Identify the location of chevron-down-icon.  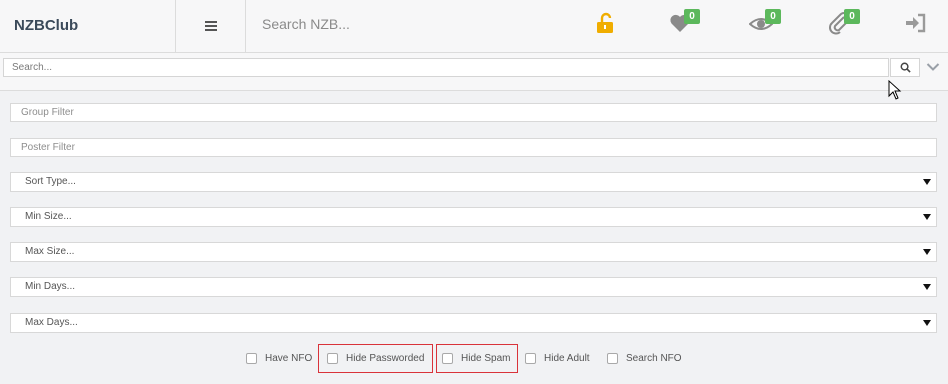
(933, 67).